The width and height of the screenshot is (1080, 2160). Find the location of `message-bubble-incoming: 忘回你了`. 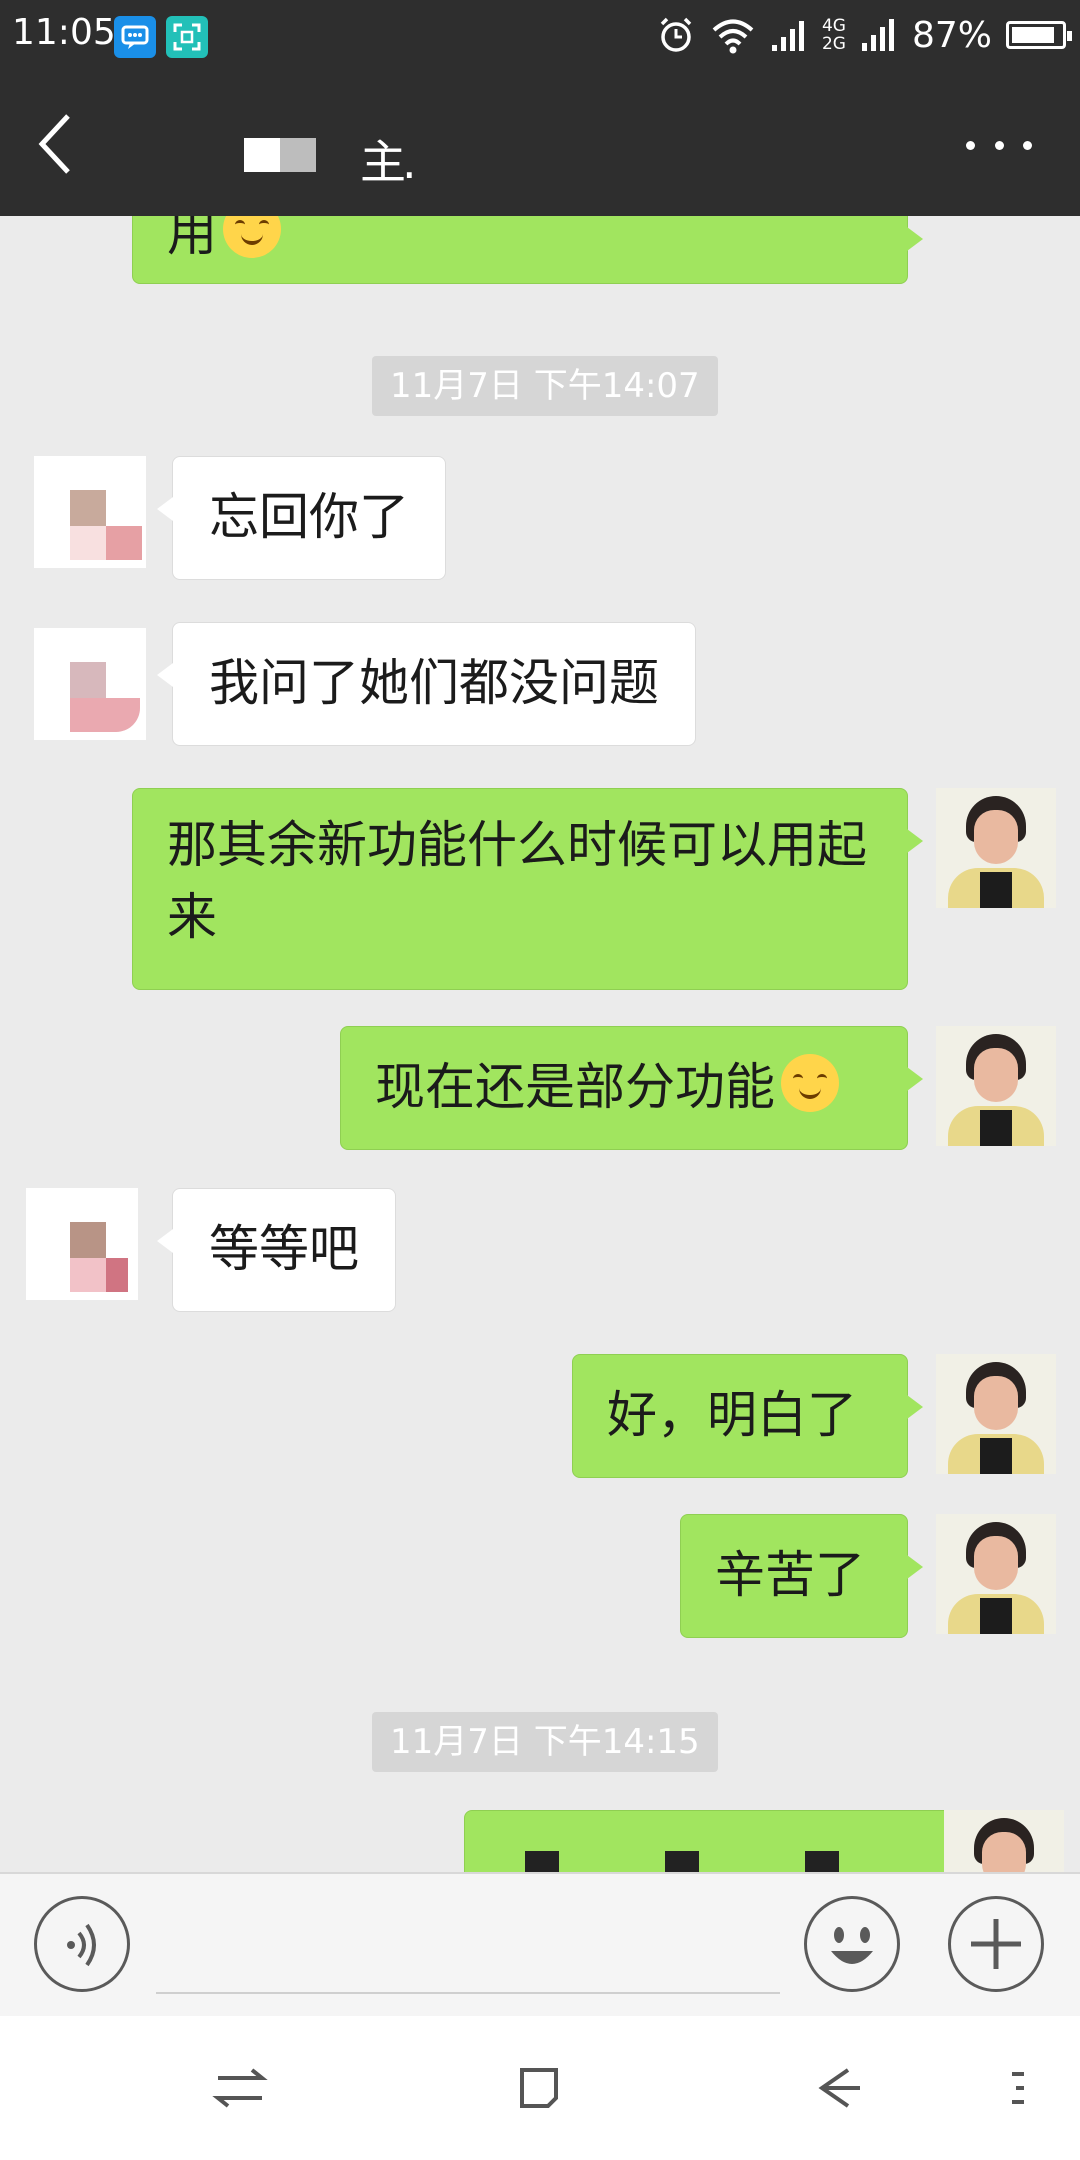

message-bubble-incoming: 忘回你了 is located at coordinates (301, 518).